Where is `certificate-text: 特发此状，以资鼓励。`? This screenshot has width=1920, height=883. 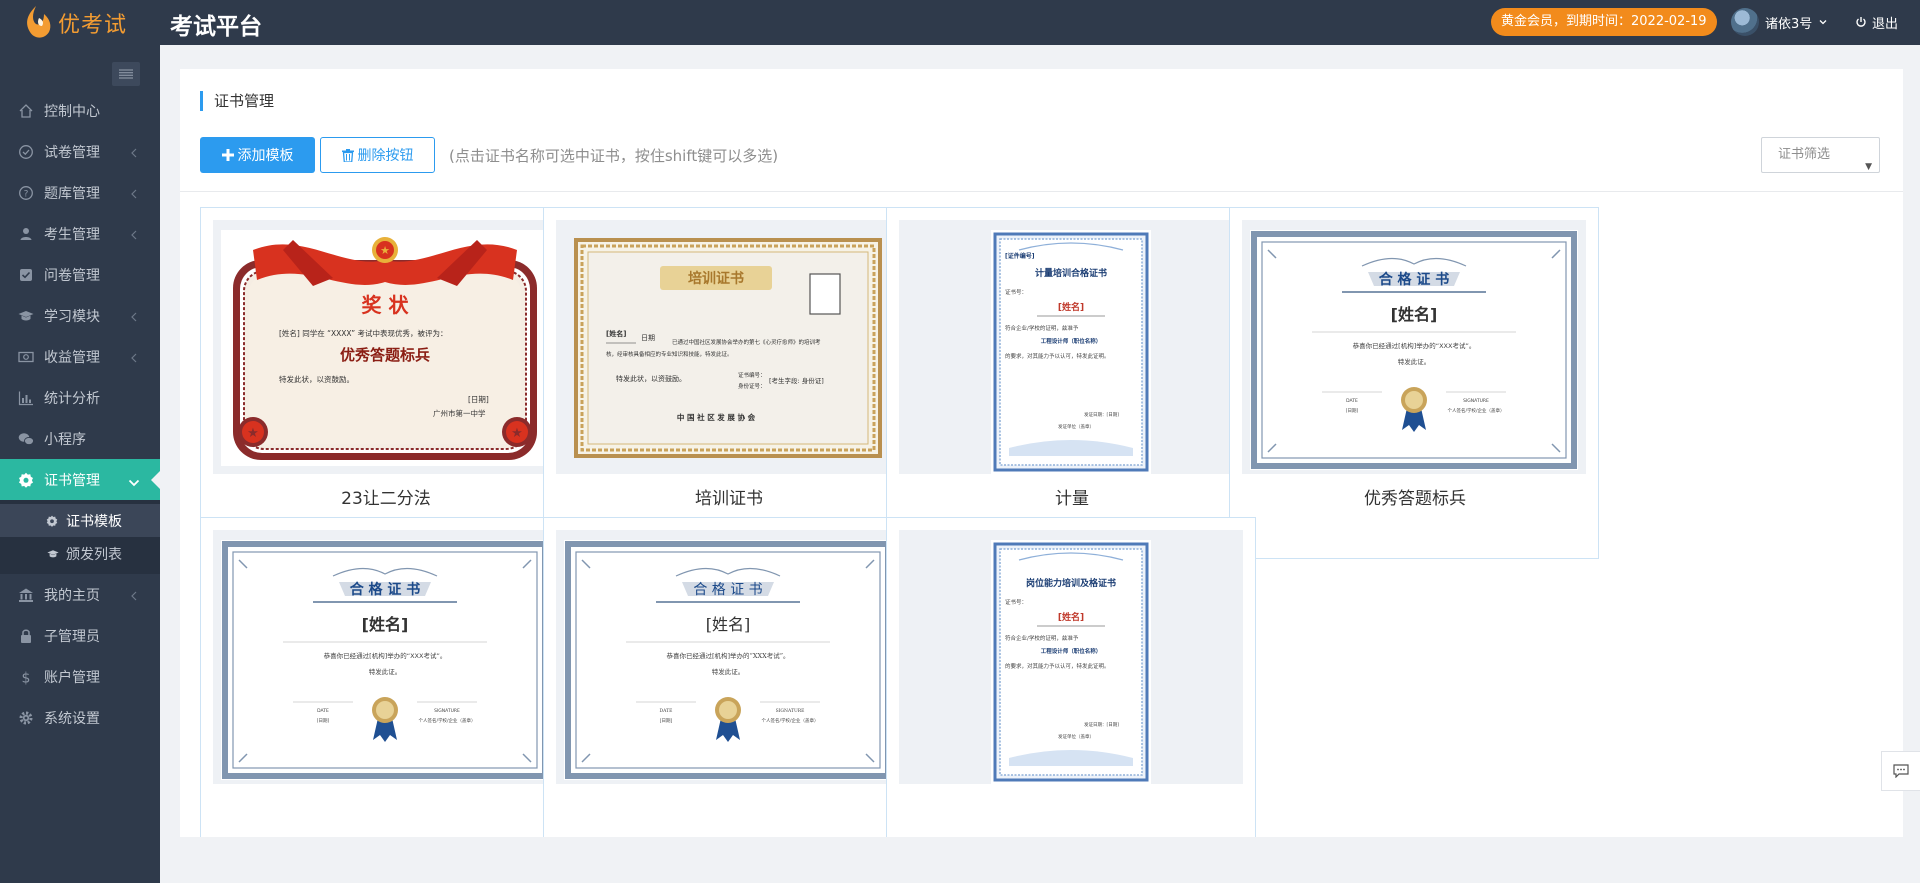
certificate-text: 特发此状，以资鼓励。 is located at coordinates (651, 378).